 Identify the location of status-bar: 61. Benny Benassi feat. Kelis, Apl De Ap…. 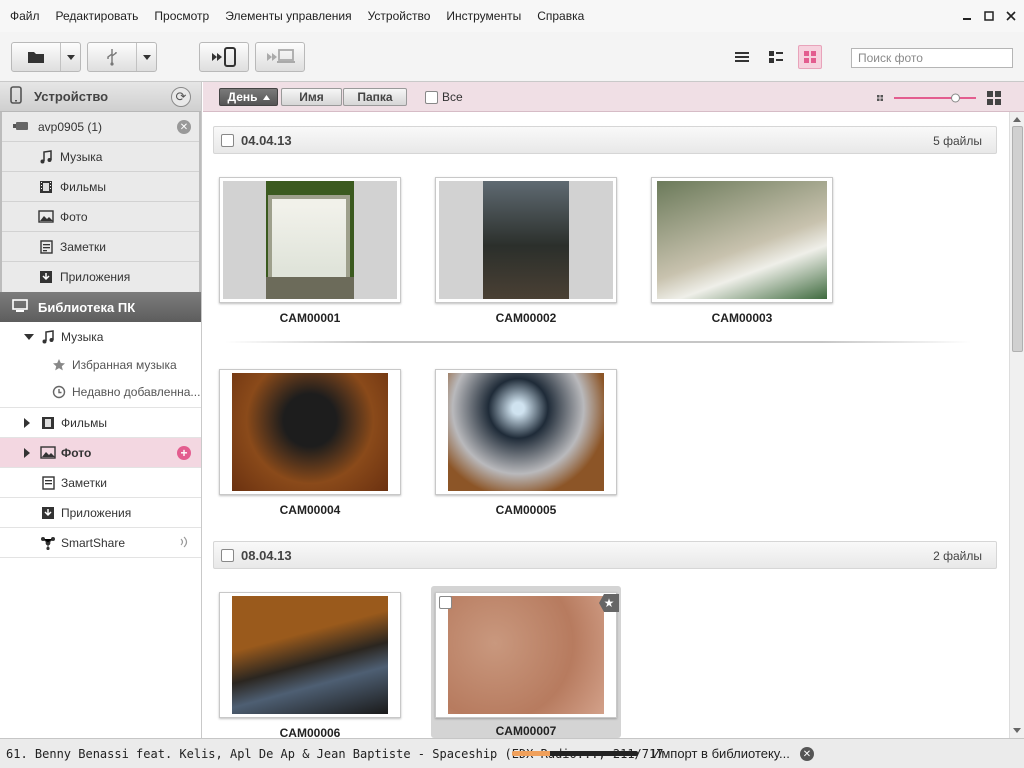
(512, 753).